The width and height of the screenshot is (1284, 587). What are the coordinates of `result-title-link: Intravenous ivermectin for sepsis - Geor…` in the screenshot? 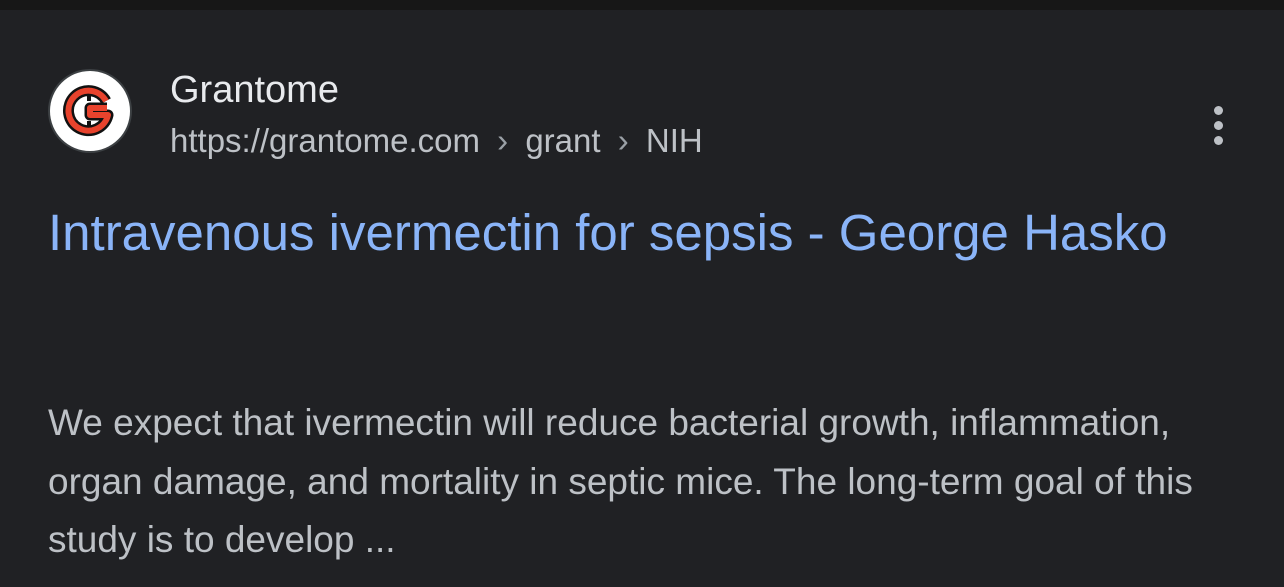 It's located at (643, 233).